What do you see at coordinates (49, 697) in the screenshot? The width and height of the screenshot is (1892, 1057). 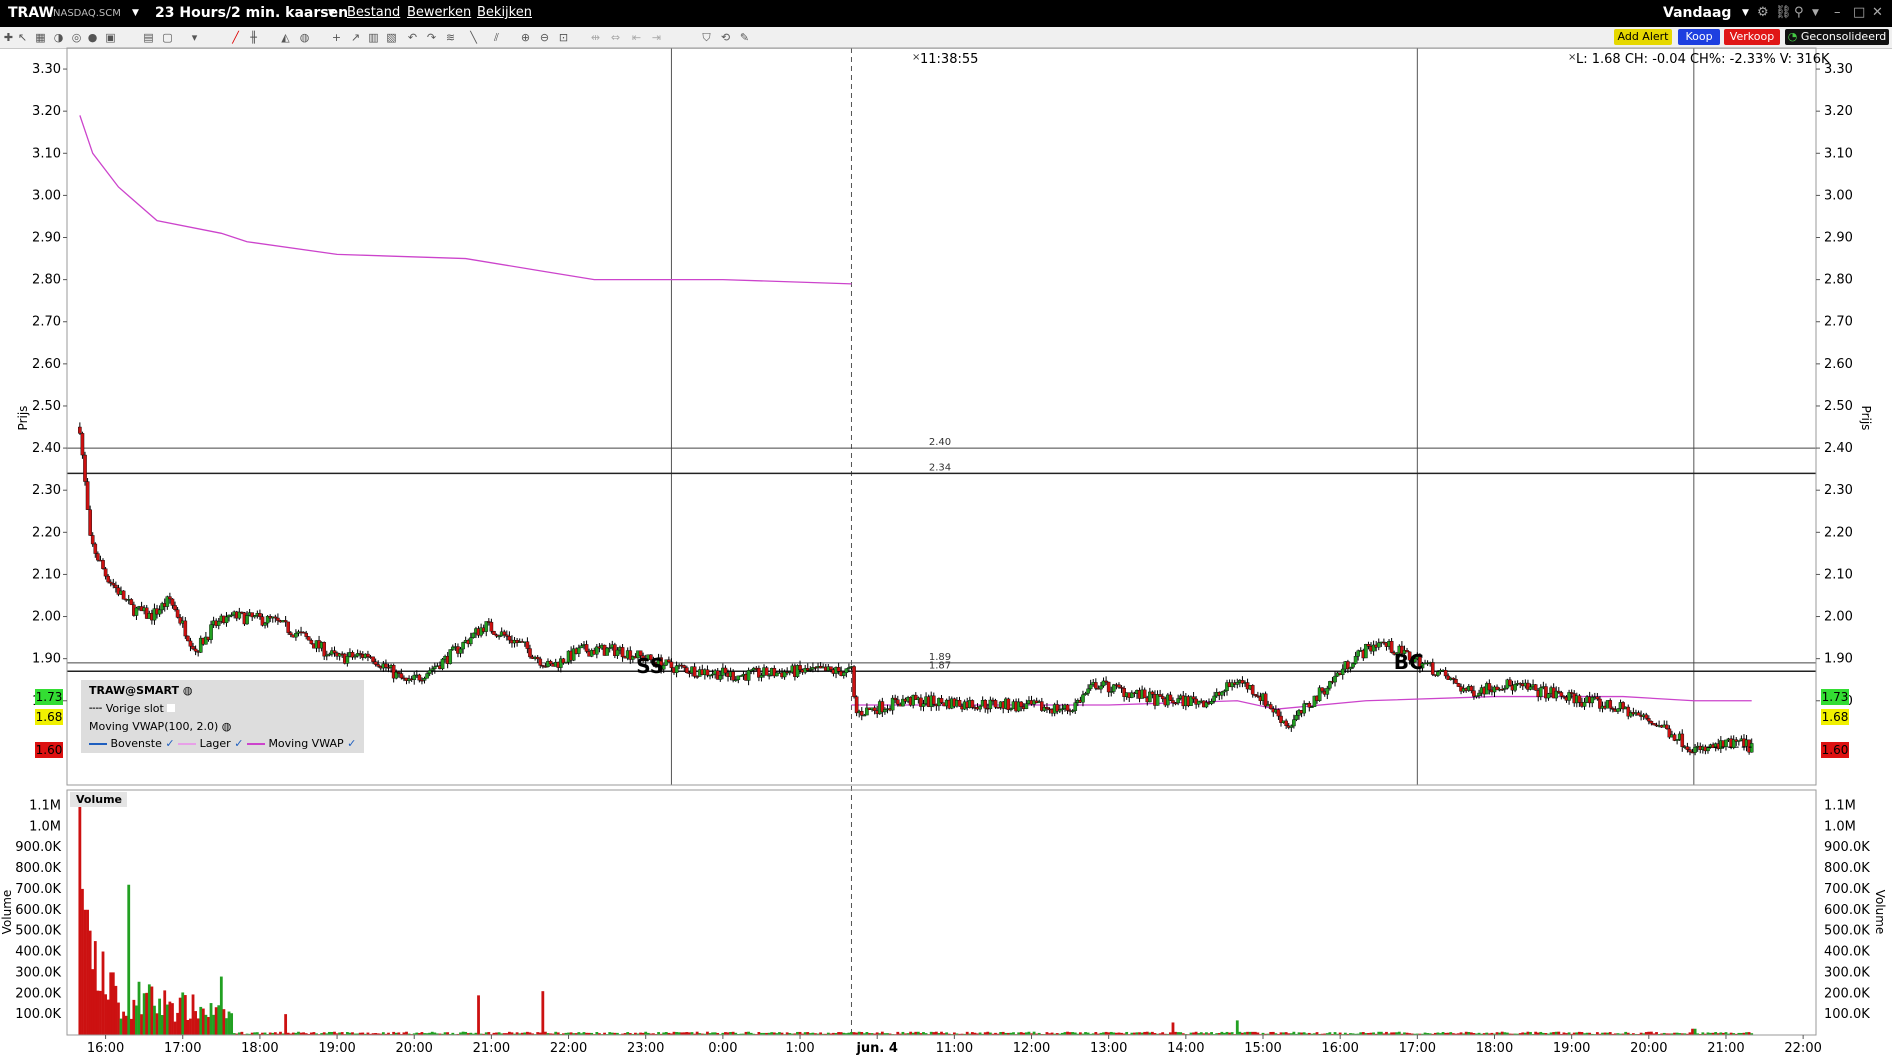 I see `price-badge-high: 1.73` at bounding box center [49, 697].